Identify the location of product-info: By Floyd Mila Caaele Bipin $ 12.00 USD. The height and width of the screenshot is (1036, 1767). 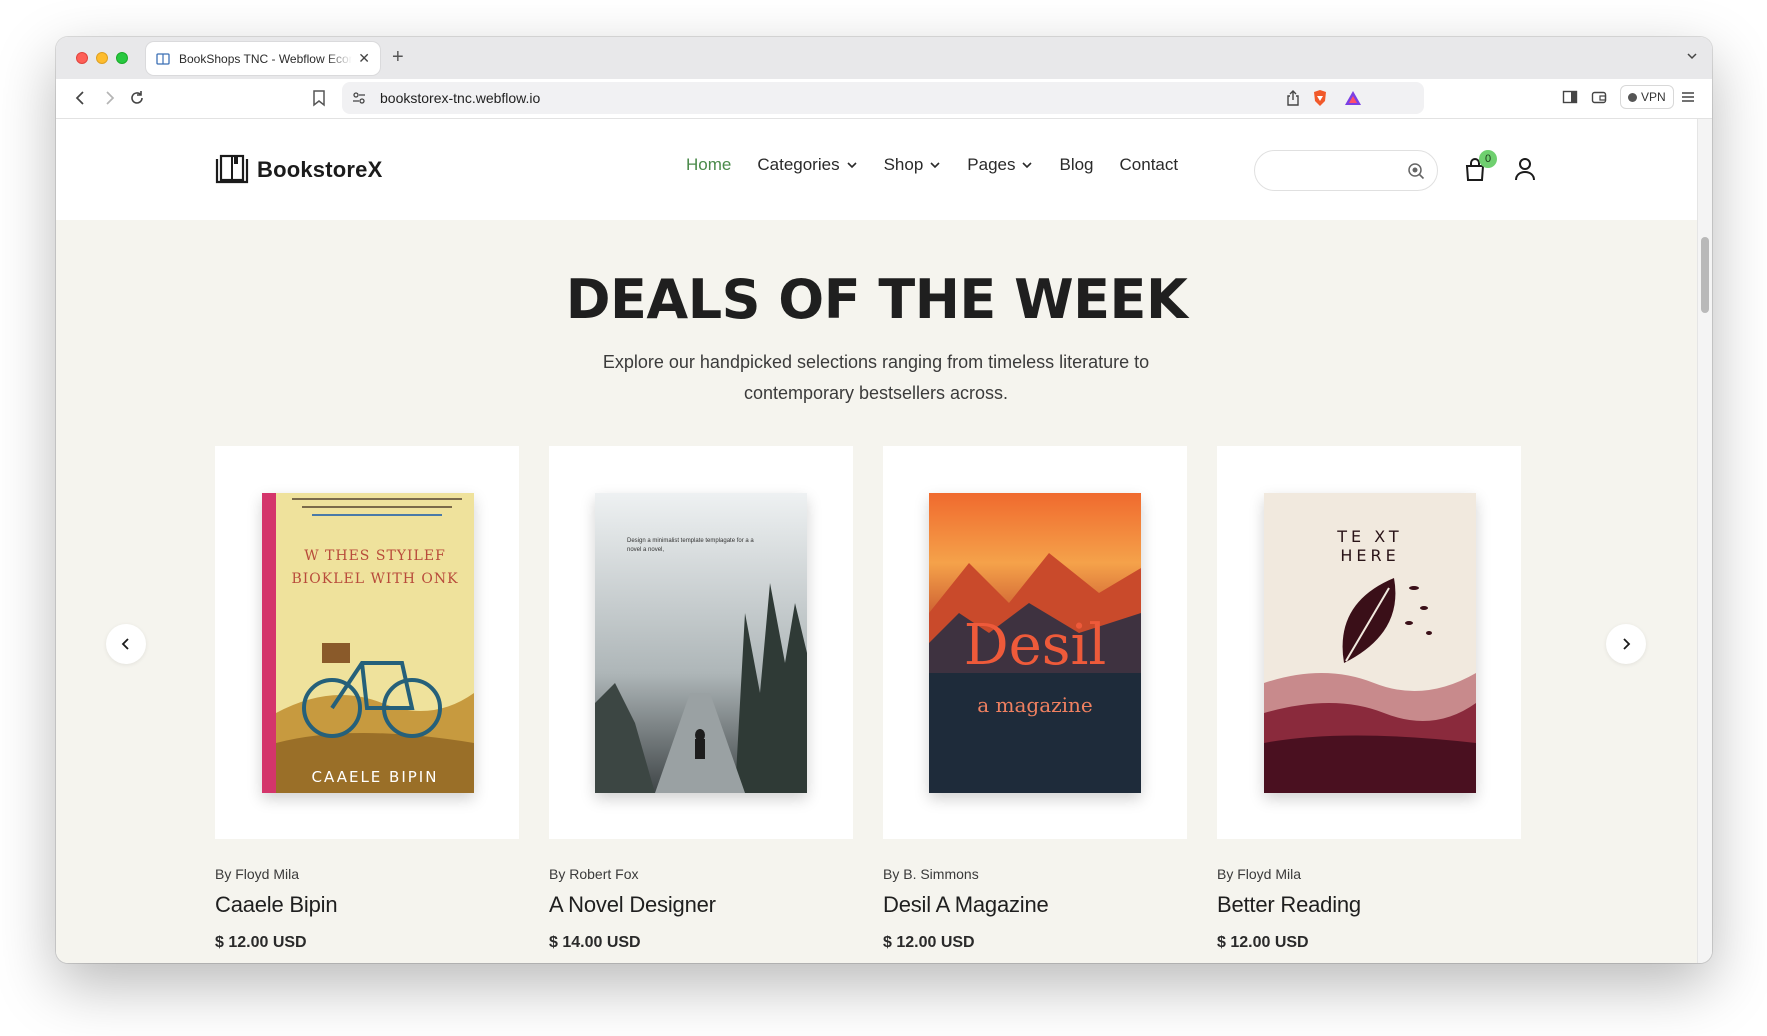
(367, 909).